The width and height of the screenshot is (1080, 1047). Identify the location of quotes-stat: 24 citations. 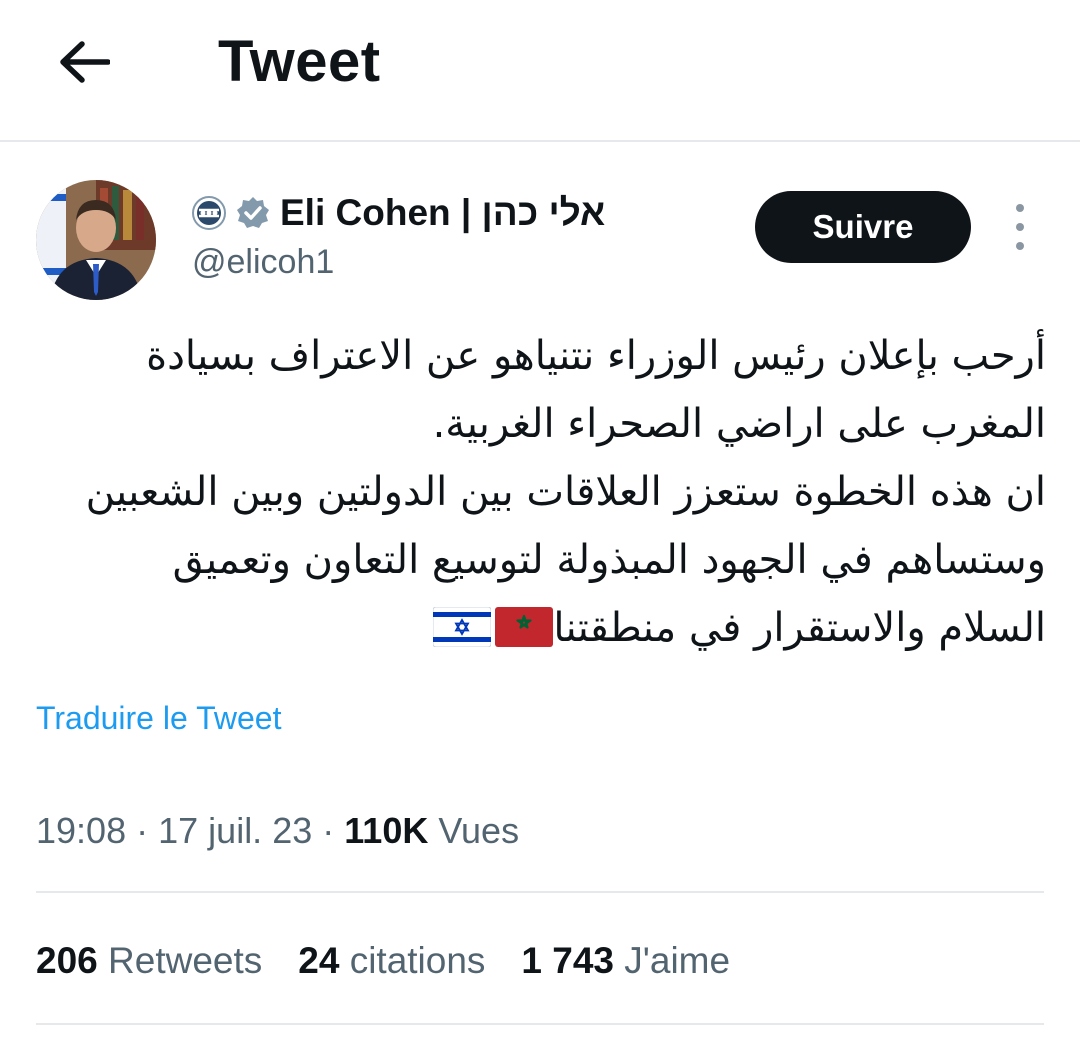
(391, 963).